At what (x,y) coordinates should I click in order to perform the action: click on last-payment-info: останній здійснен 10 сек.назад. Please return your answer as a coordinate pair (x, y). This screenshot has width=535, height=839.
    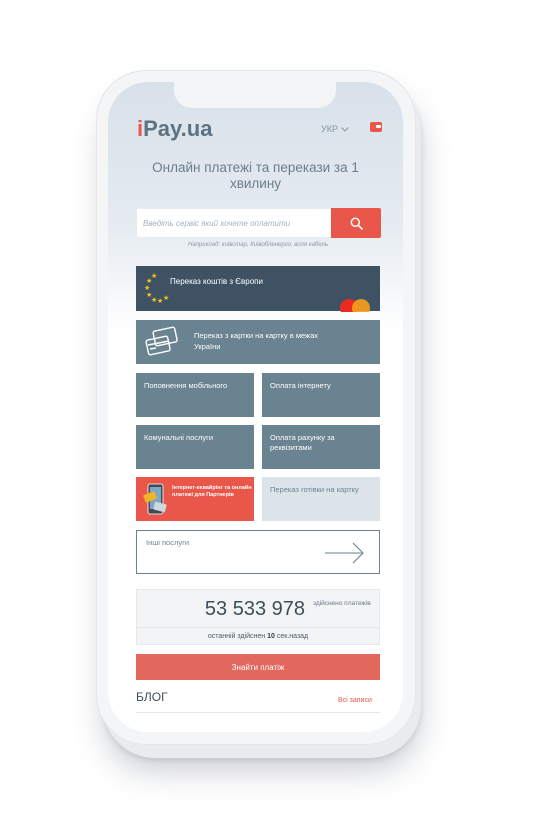
    Looking at the image, I should click on (258, 636).